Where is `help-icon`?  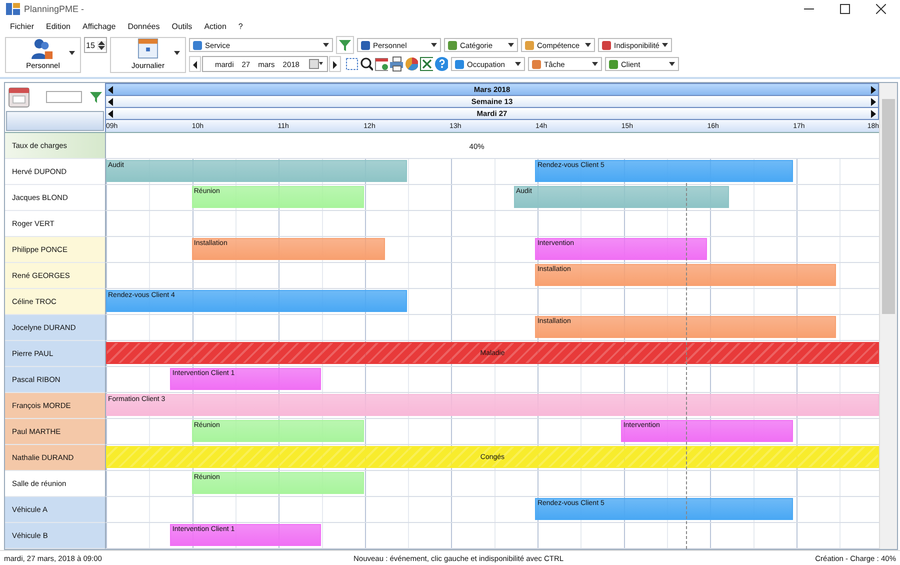 help-icon is located at coordinates (441, 64).